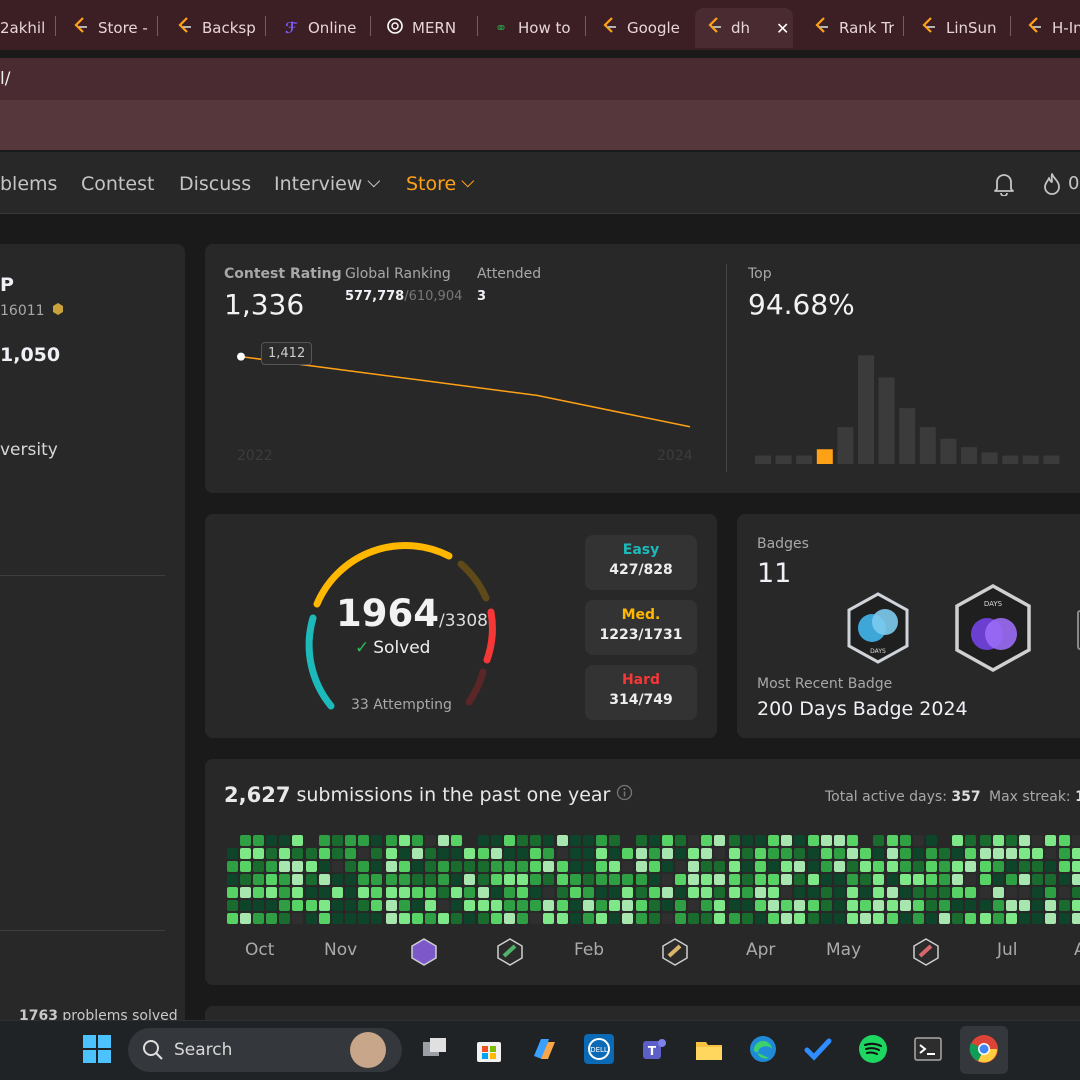 This screenshot has width=1080, height=1080. Describe the element at coordinates (1052, 186) in the screenshot. I see `streak-flame-icon` at that location.